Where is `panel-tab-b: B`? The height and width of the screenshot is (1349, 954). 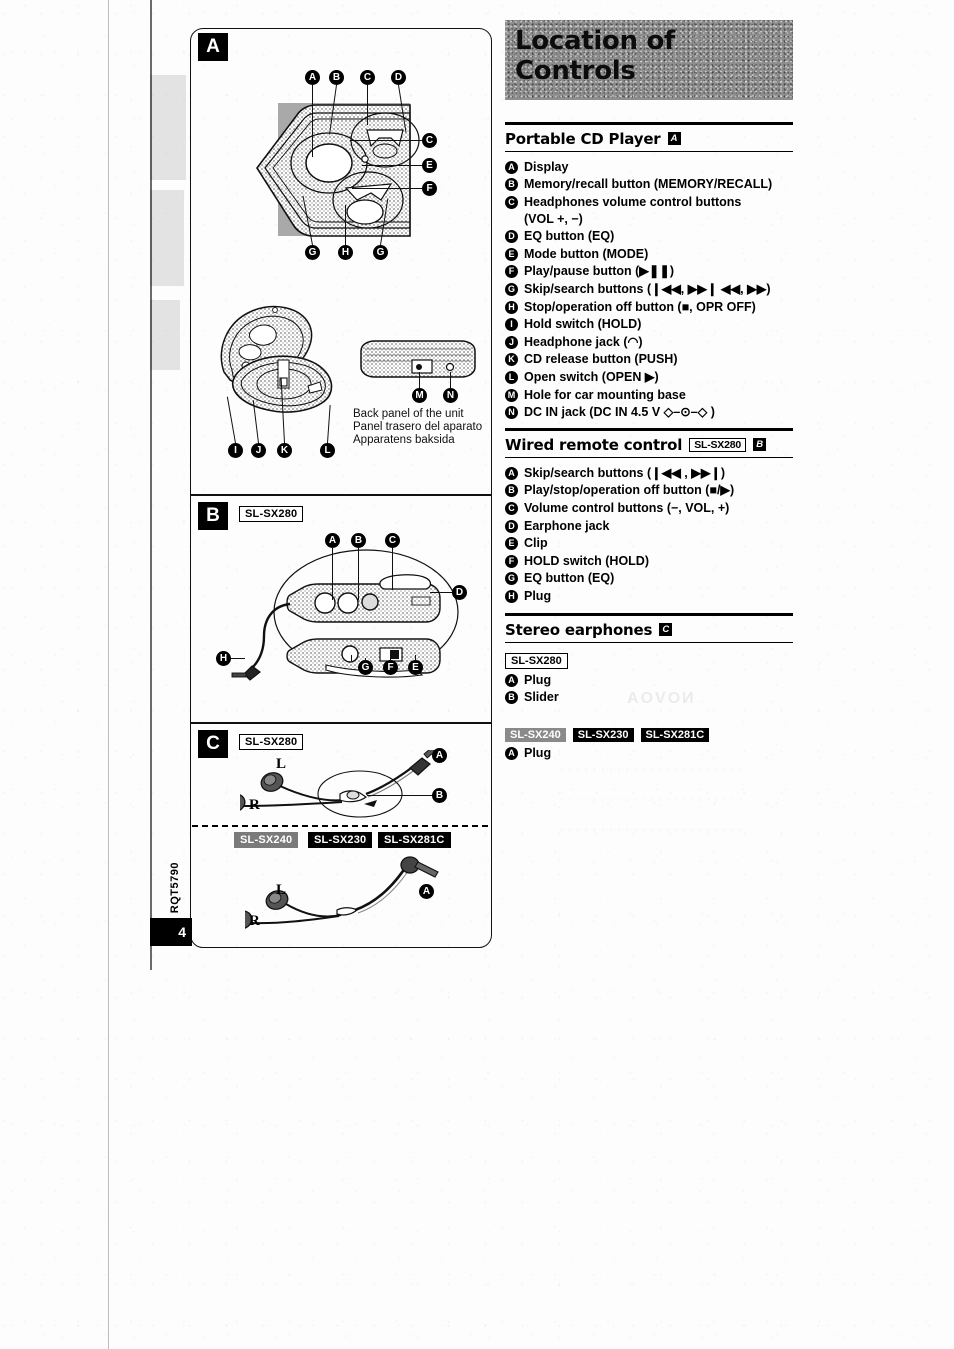 panel-tab-b: B is located at coordinates (213, 516).